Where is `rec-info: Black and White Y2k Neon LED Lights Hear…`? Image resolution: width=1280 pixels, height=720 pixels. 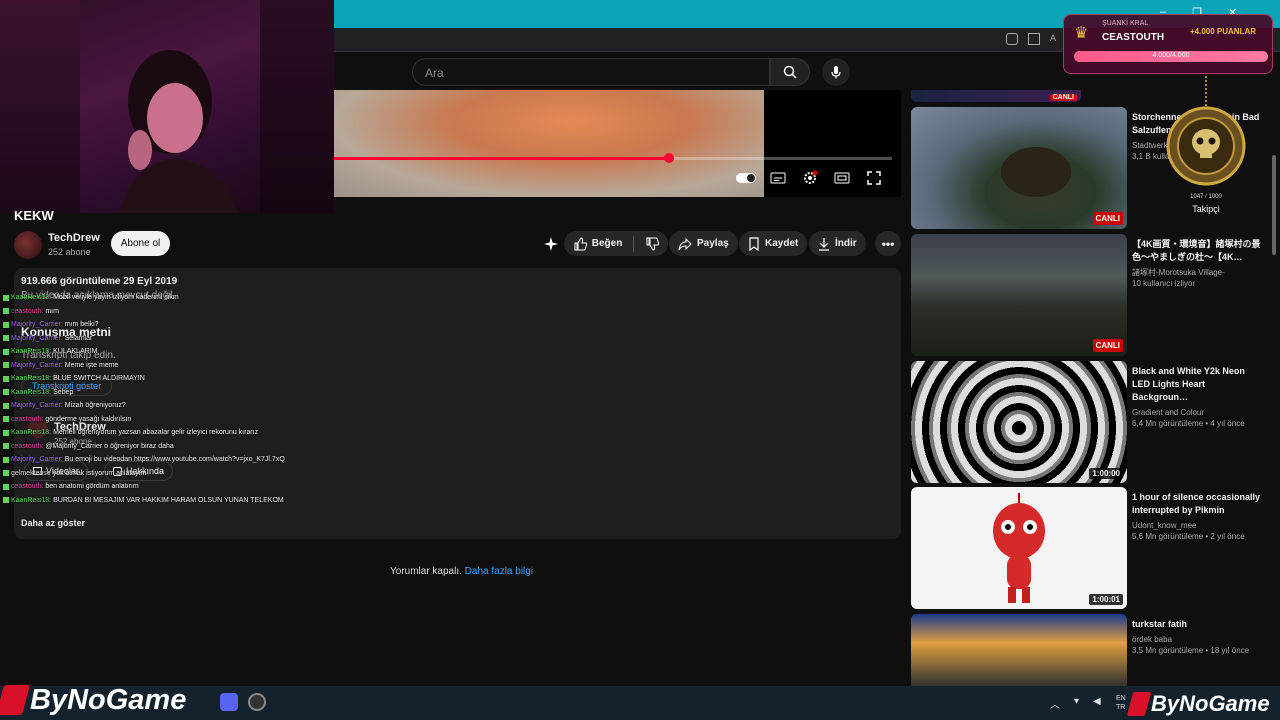 rec-info: Black and White Y2k Neon LED Lights Hear… is located at coordinates (1197, 397).